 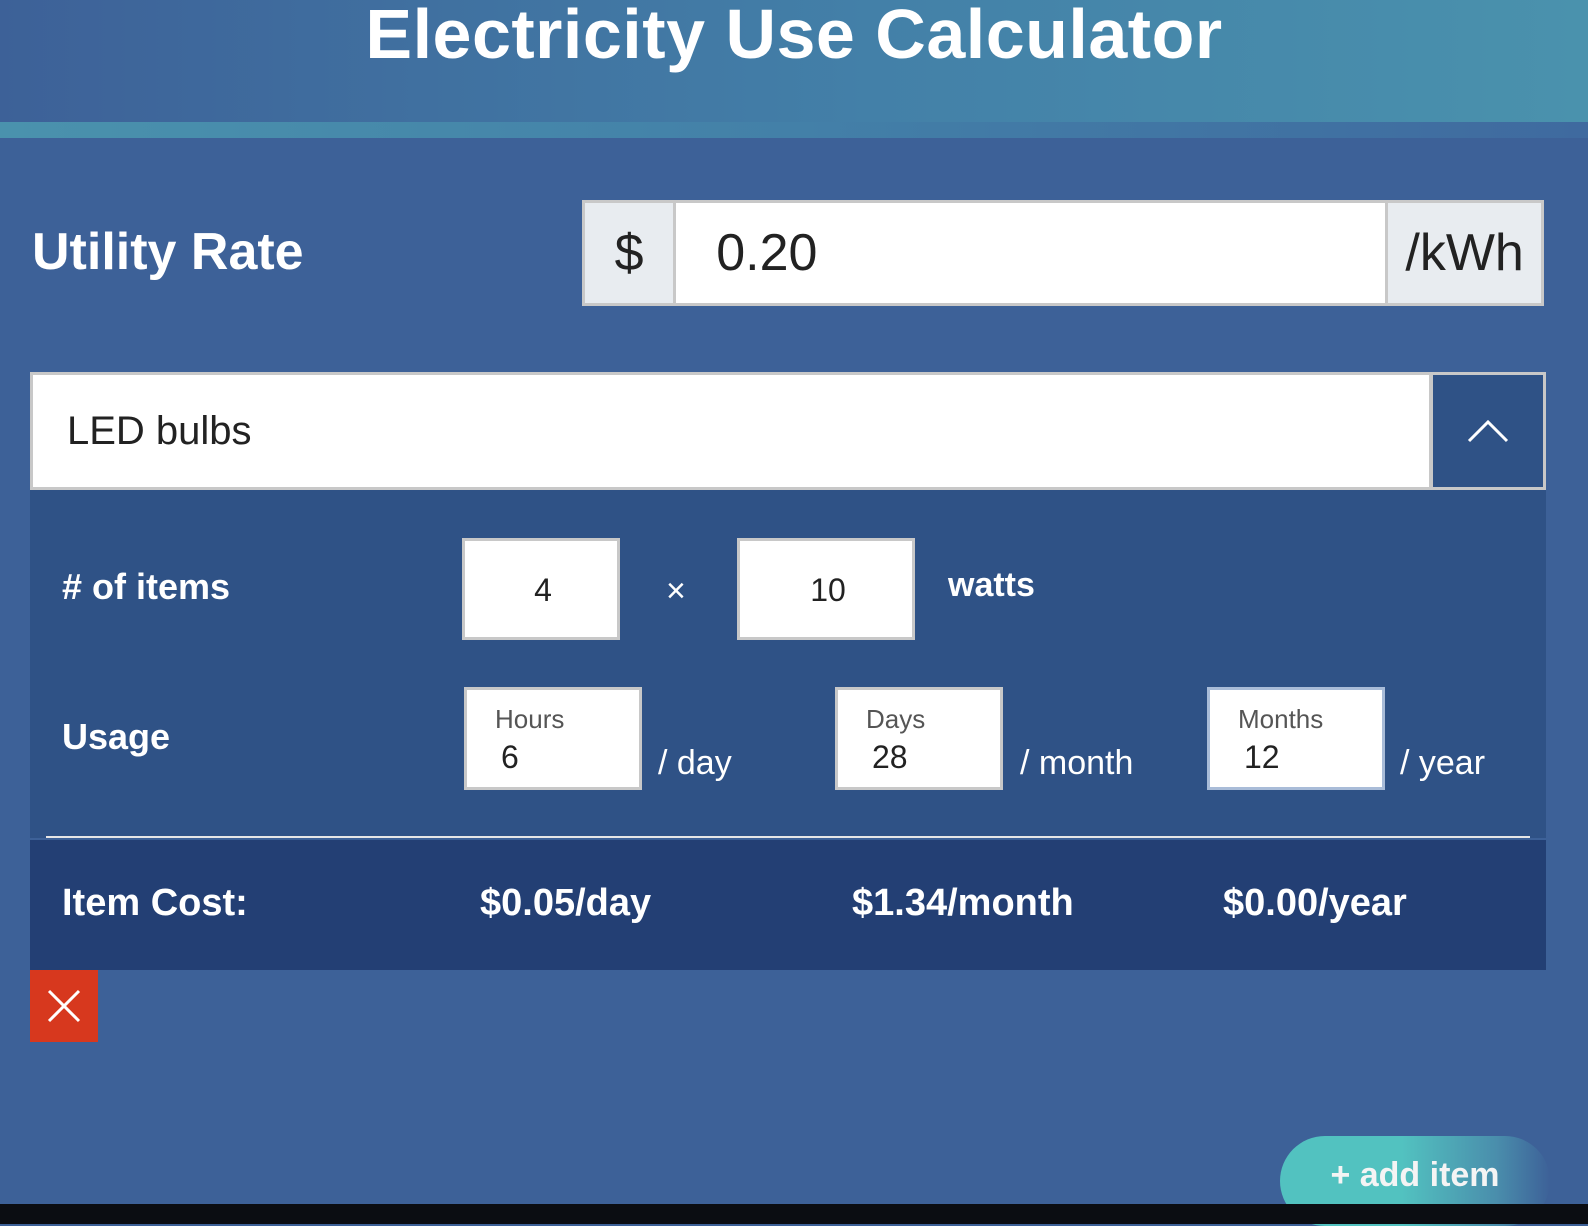 I want to click on kwh-suffix: /kWh, so click(x=1464, y=253).